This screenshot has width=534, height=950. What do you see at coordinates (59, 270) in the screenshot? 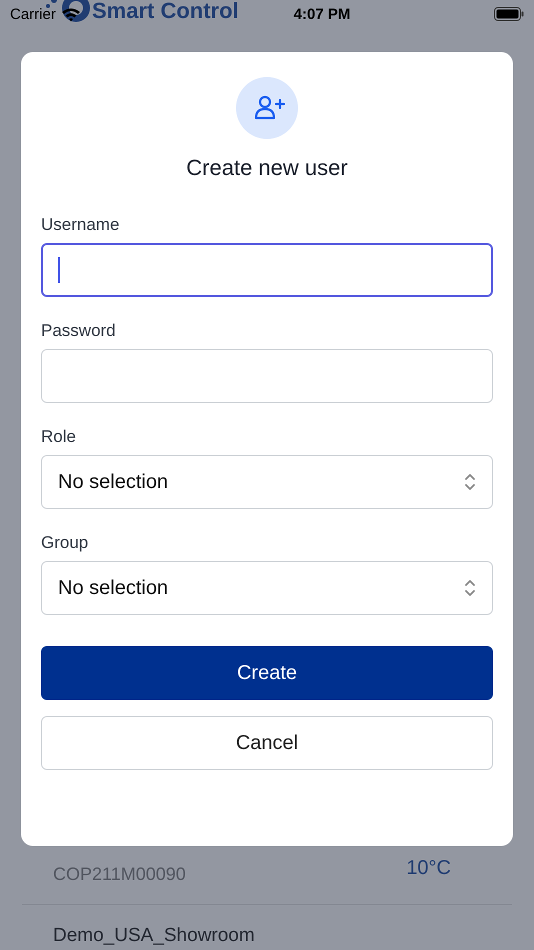
I see `text-cursor` at bounding box center [59, 270].